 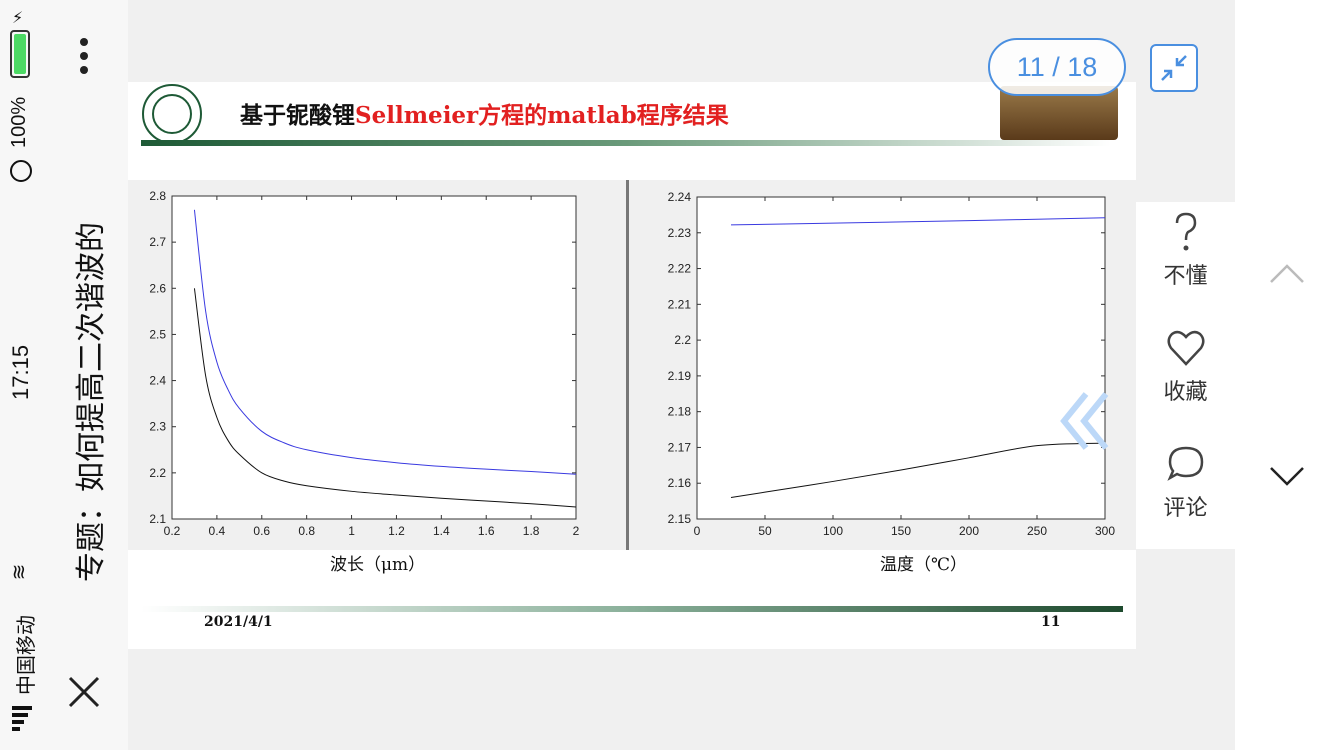 What do you see at coordinates (19, 122) in the screenshot?
I see `status-battery-text: 100%` at bounding box center [19, 122].